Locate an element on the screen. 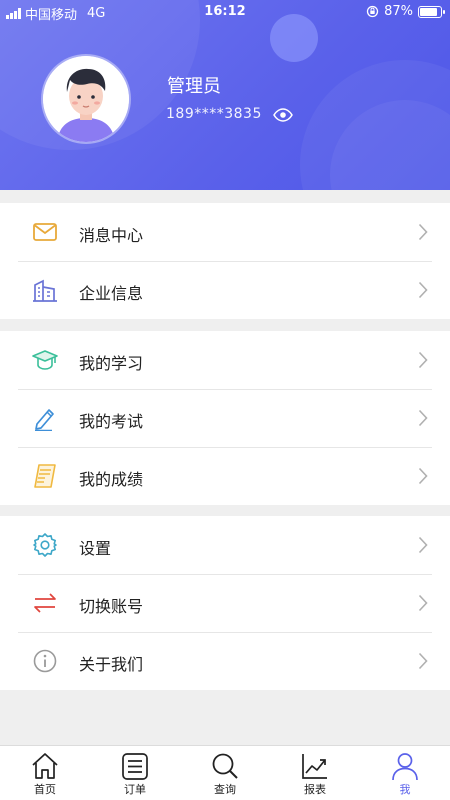 The height and width of the screenshot is (800, 450). tab-reports: 报表 is located at coordinates (315, 773).